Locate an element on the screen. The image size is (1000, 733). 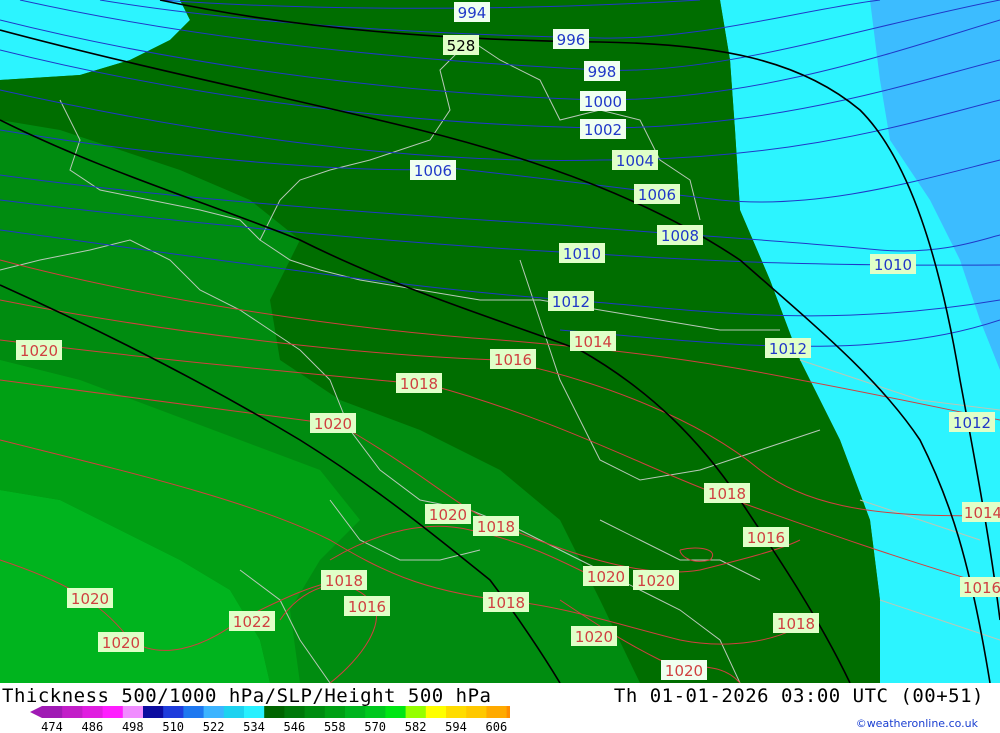
color-legend: 474 486 498 510 522 534 546 558 570 582 594 606 is located at coordinates (270, 719).